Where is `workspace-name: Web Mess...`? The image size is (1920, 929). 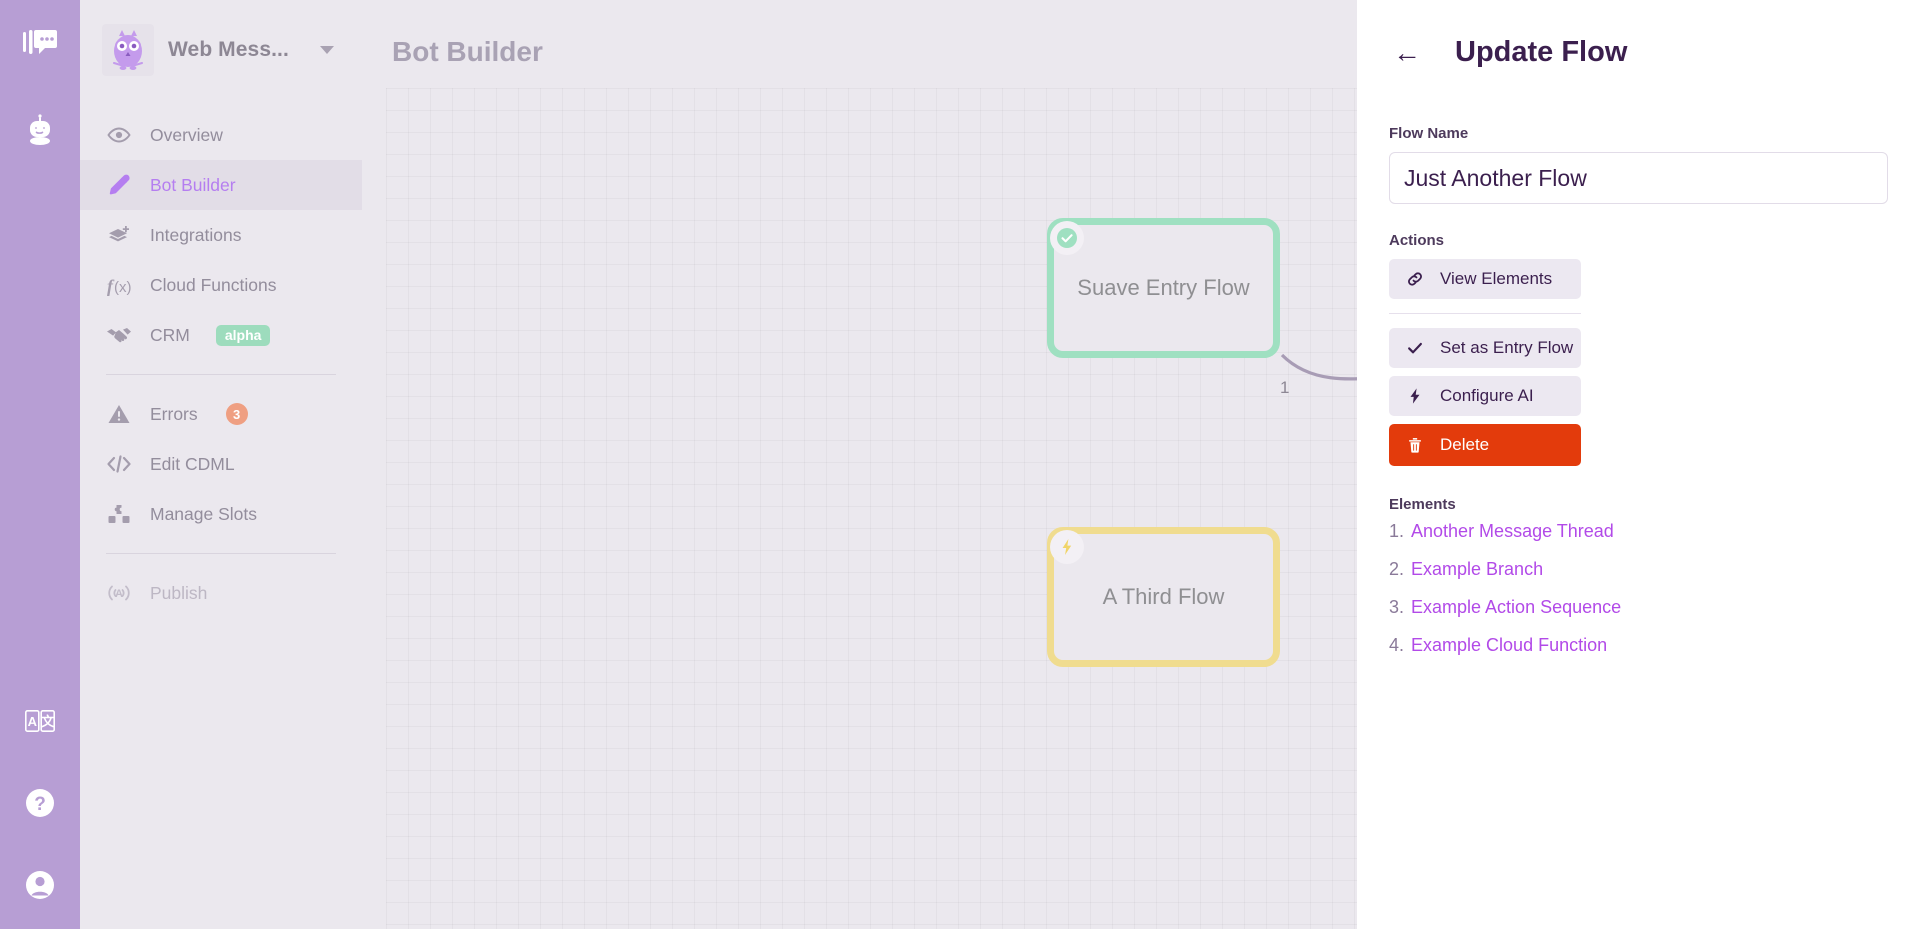
workspace-name: Web Mess... is located at coordinates (228, 49).